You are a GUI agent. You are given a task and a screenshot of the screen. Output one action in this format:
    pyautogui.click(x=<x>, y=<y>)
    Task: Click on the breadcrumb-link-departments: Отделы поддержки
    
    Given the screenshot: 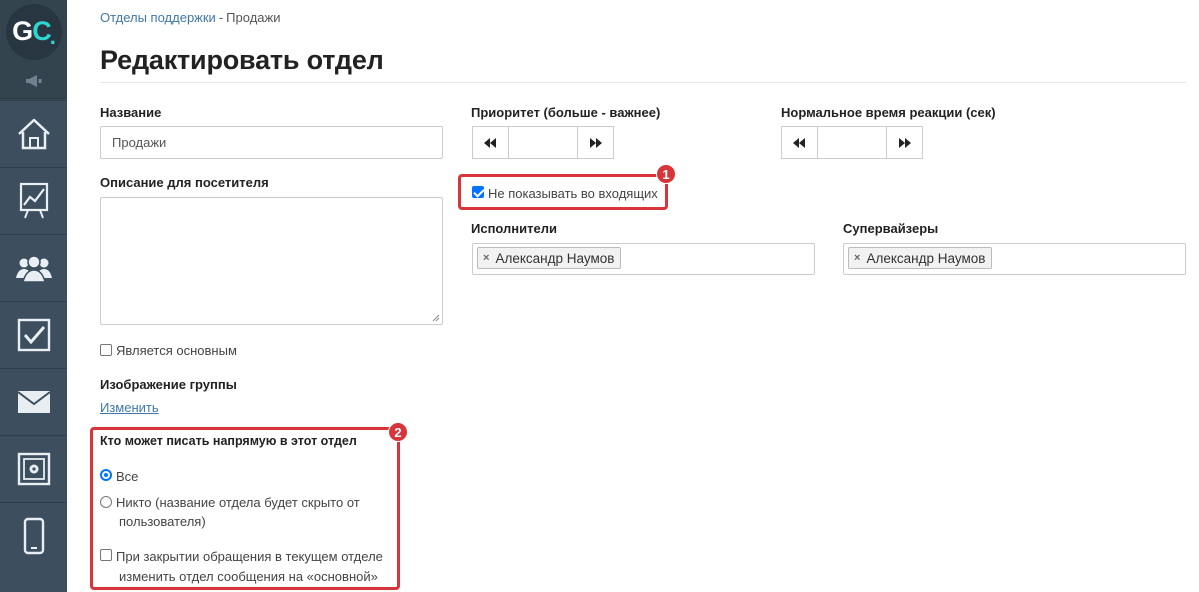 What is the action you would take?
    pyautogui.click(x=158, y=17)
    